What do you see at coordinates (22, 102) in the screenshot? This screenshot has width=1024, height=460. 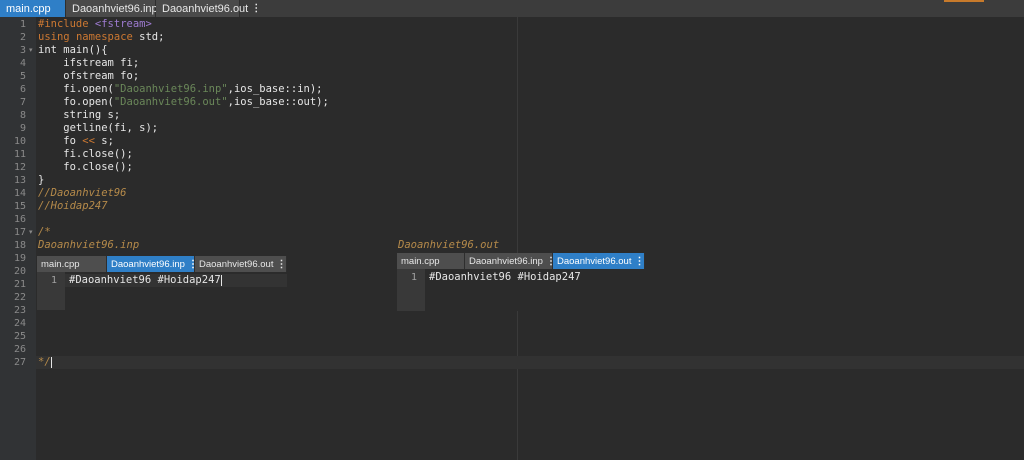 I see `line-number: 7` at bounding box center [22, 102].